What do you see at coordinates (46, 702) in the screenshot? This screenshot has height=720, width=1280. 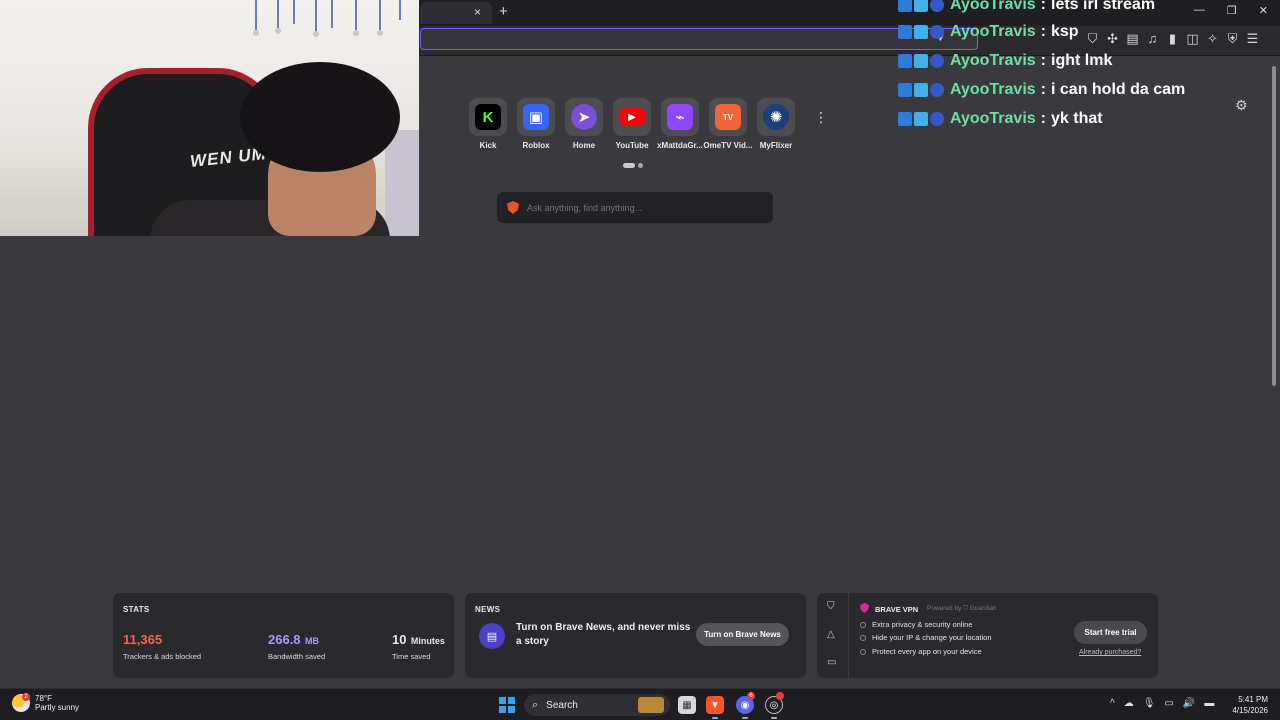 I see `weather-widget: 2 78°F Partly sunny` at bounding box center [46, 702].